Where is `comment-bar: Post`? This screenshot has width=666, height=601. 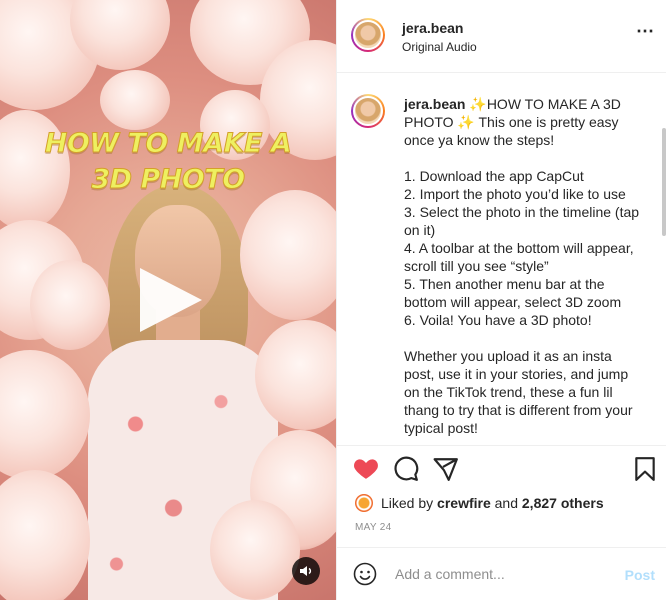
comment-bar: Post is located at coordinates (501, 574).